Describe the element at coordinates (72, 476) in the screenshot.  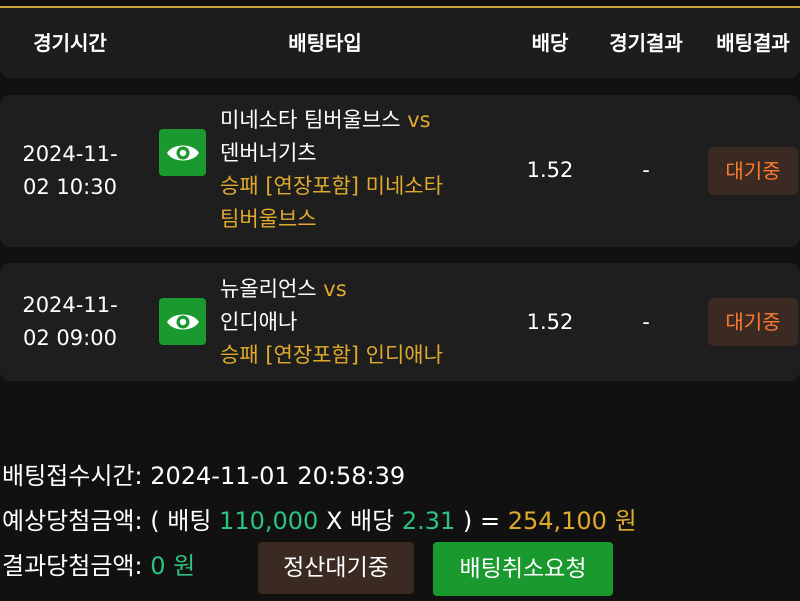
I see `received-label: 배팅접수시간:` at that location.